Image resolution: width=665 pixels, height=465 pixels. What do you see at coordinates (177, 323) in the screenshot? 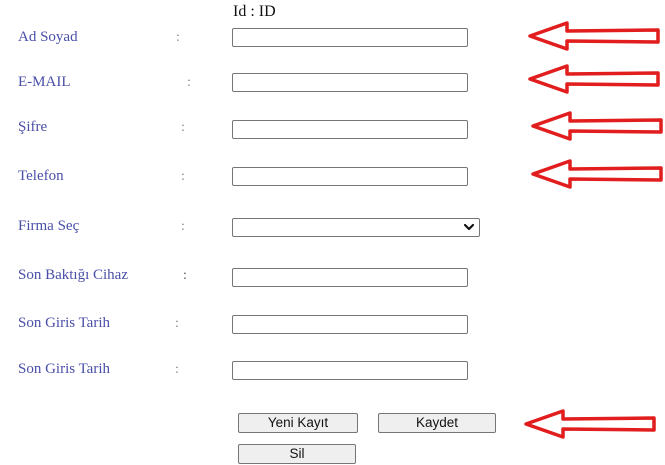
I see `son-giris-tarih-colon: :` at bounding box center [177, 323].